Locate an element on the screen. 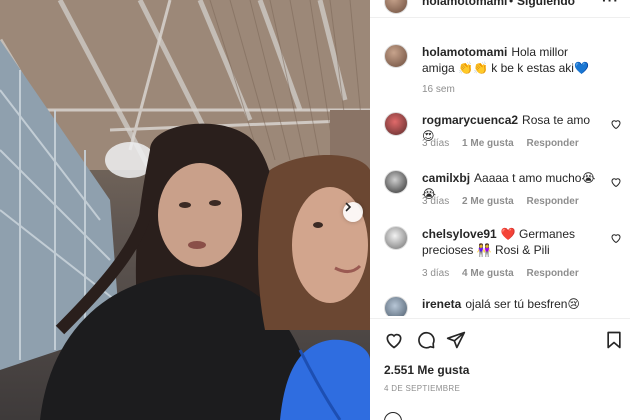 The height and width of the screenshot is (420, 630). emoji-icon is located at coordinates (393, 416).